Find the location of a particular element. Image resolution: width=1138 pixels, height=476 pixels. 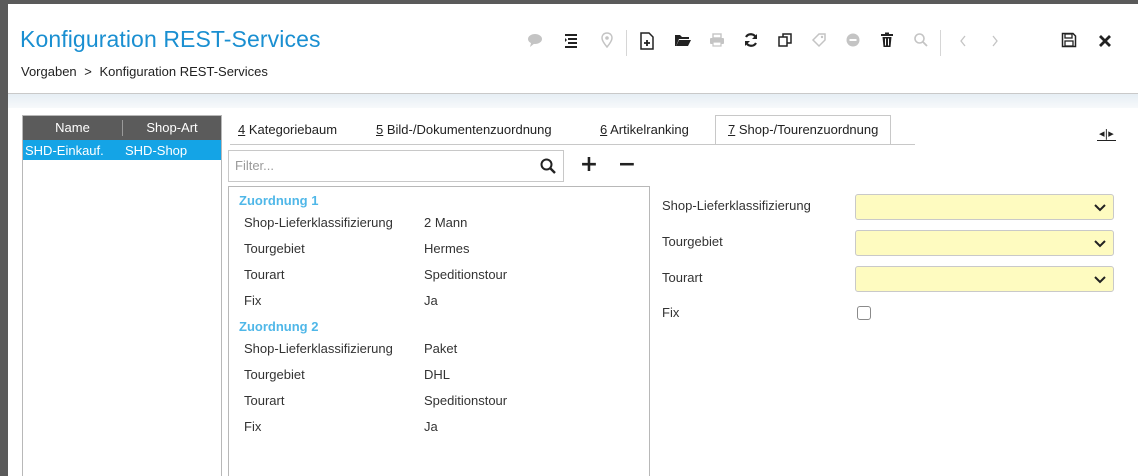

tab-label: Artikelranking is located at coordinates (649, 129).